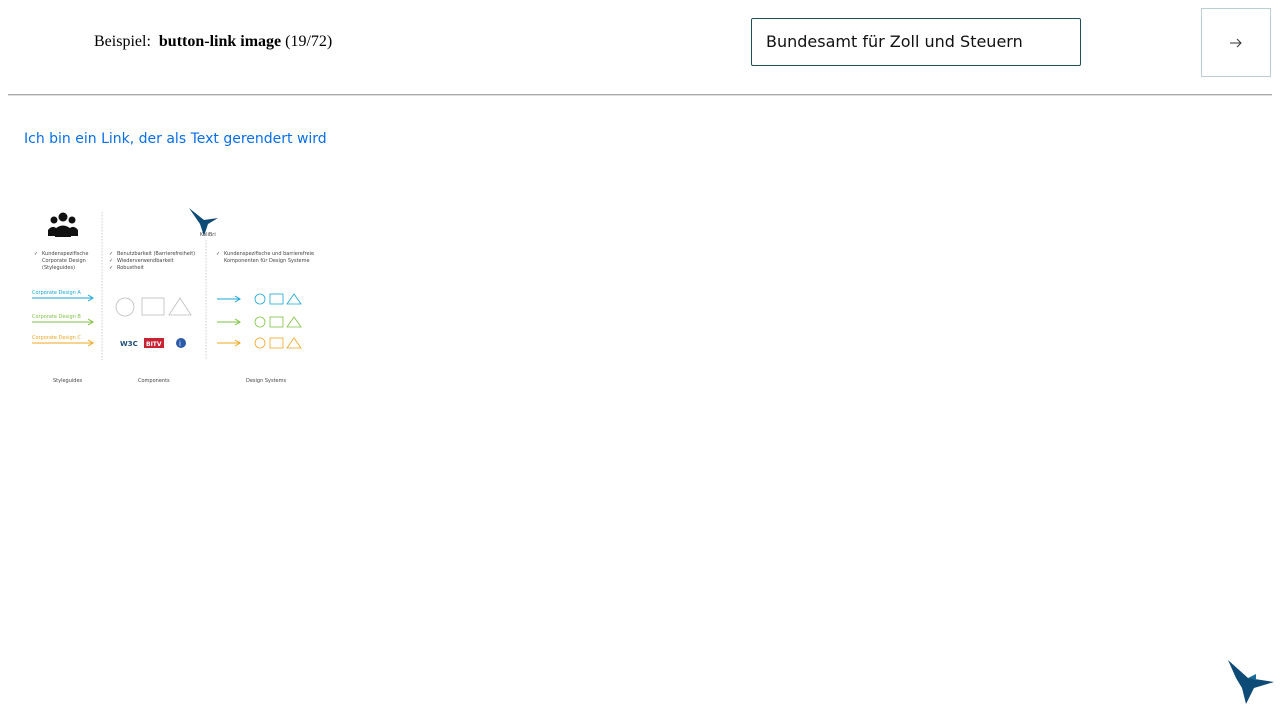 This screenshot has height=720, width=1280. I want to click on caption-design-systems: Design Systems, so click(266, 381).